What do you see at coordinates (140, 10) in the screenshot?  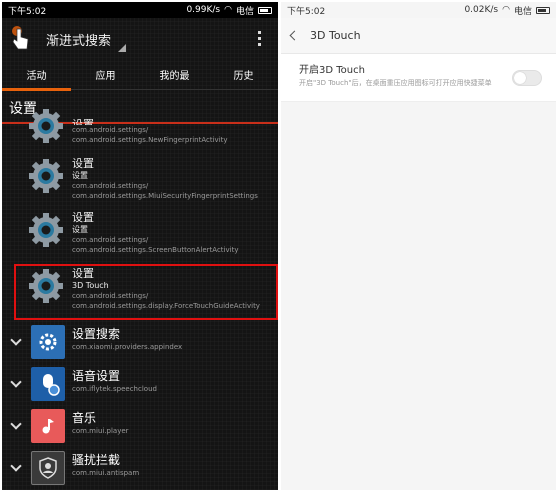 I see `status-bar: 下午5:02 0.99K/s ◠ 电信` at bounding box center [140, 10].